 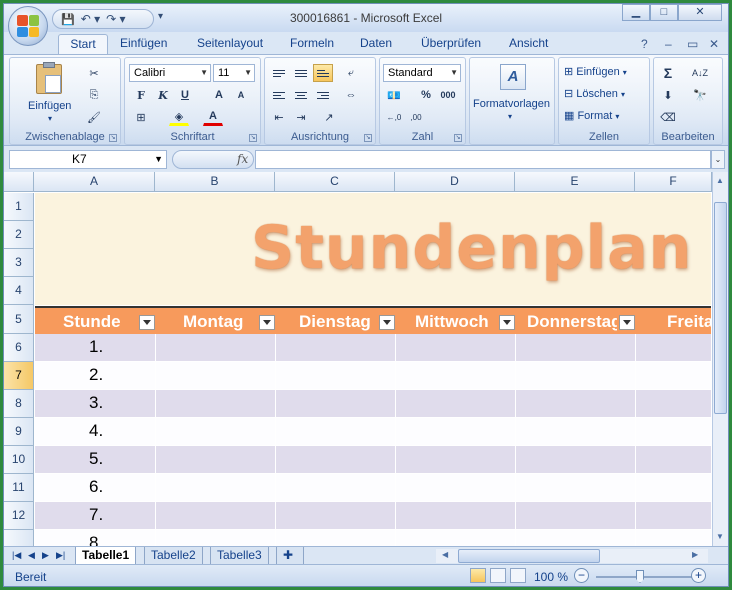 What do you see at coordinates (640, 576) in the screenshot?
I see `zoom-slider-thumb` at bounding box center [640, 576].